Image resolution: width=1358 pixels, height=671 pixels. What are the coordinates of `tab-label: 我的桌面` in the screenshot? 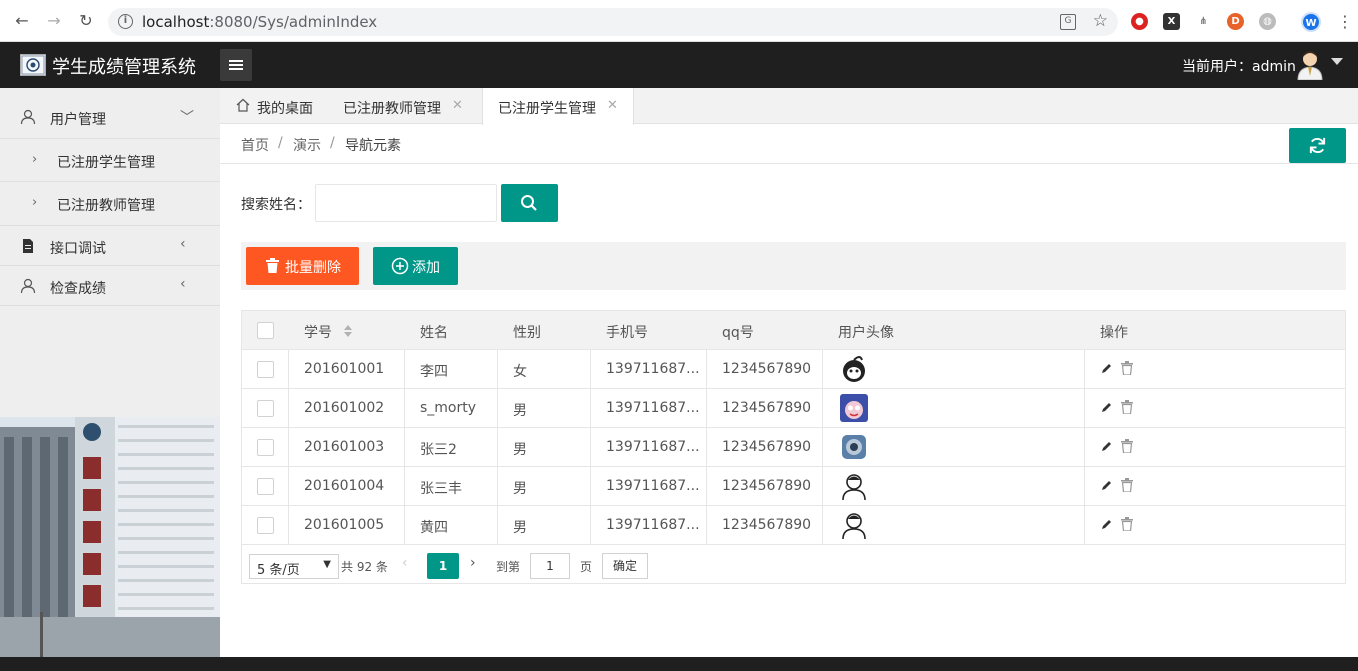 It's located at (285, 109).